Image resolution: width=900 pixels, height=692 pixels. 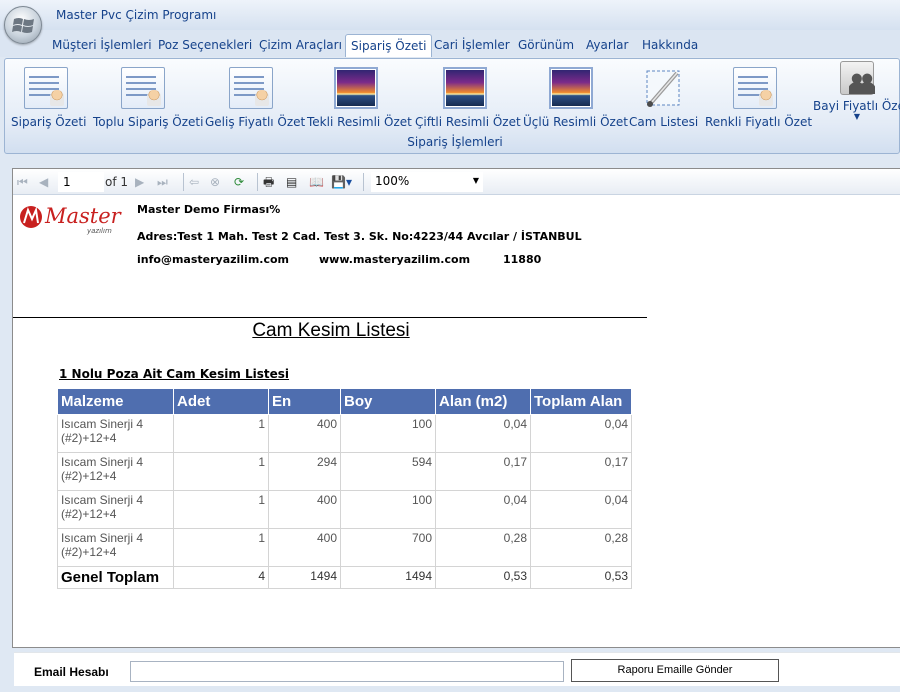 I want to click on ribbon-group-label: Sipariş İşlemleri, so click(x=455, y=142).